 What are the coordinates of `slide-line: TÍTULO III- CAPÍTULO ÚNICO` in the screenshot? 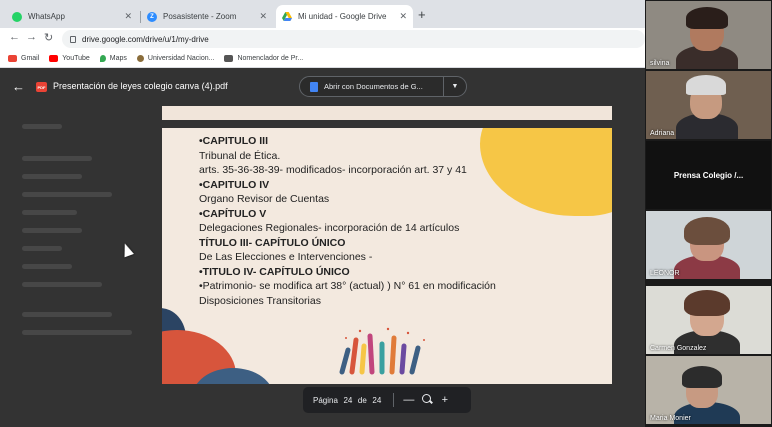 It's located at (272, 242).